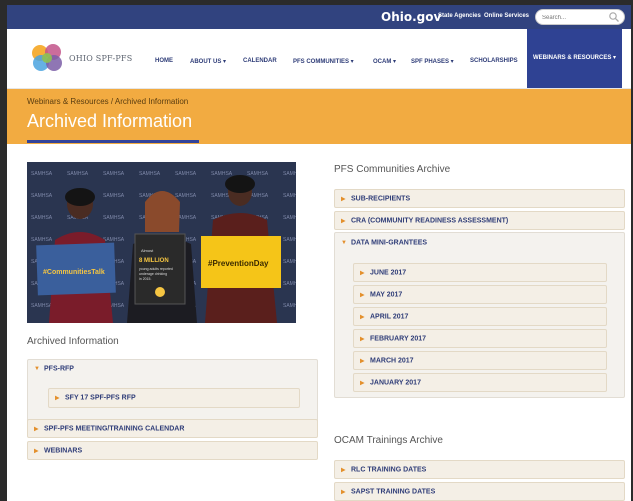 Image resolution: width=633 pixels, height=501 pixels. Describe the element at coordinates (480, 382) in the screenshot. I see `accordion-month: ▶ JANUARY 2017` at that location.